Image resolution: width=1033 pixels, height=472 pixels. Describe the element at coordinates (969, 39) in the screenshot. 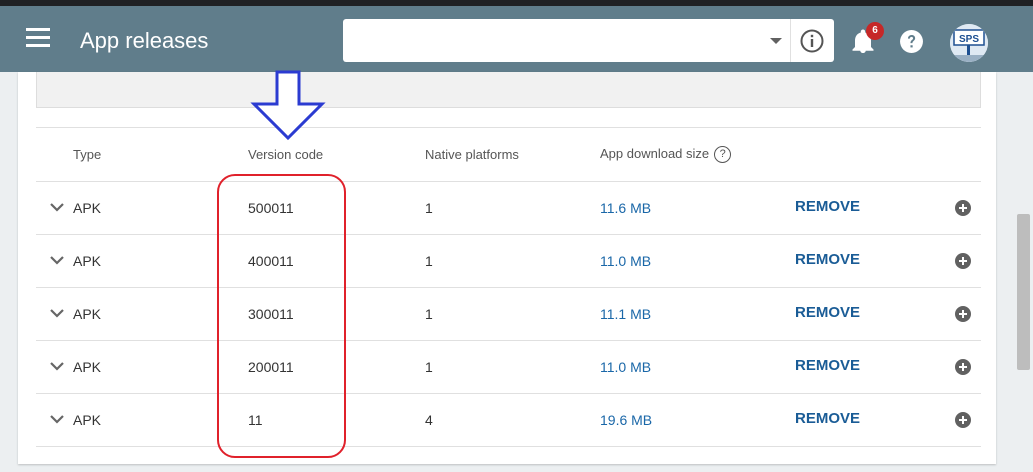

I see `avatar-text: SPS` at that location.